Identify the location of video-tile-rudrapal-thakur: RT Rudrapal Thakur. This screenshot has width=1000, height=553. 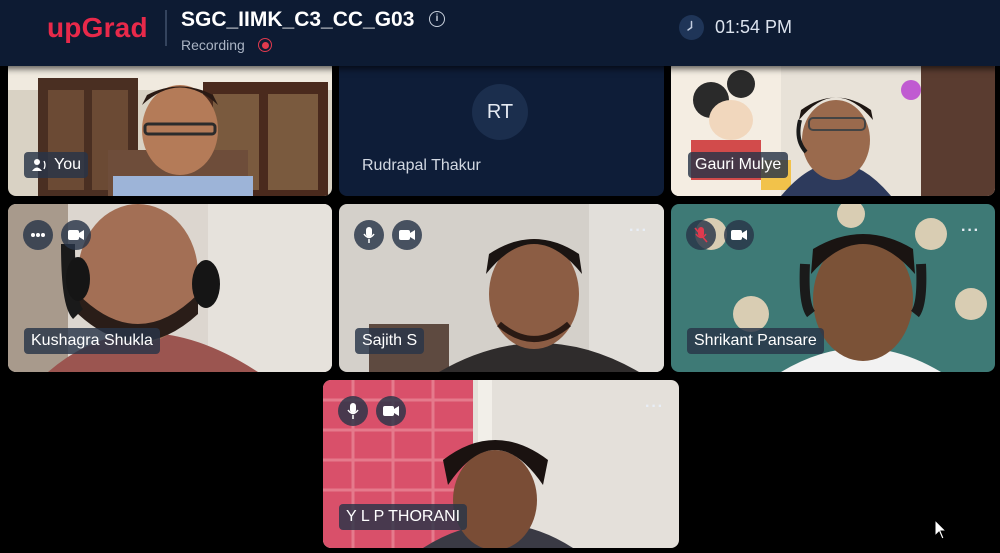
(501, 128).